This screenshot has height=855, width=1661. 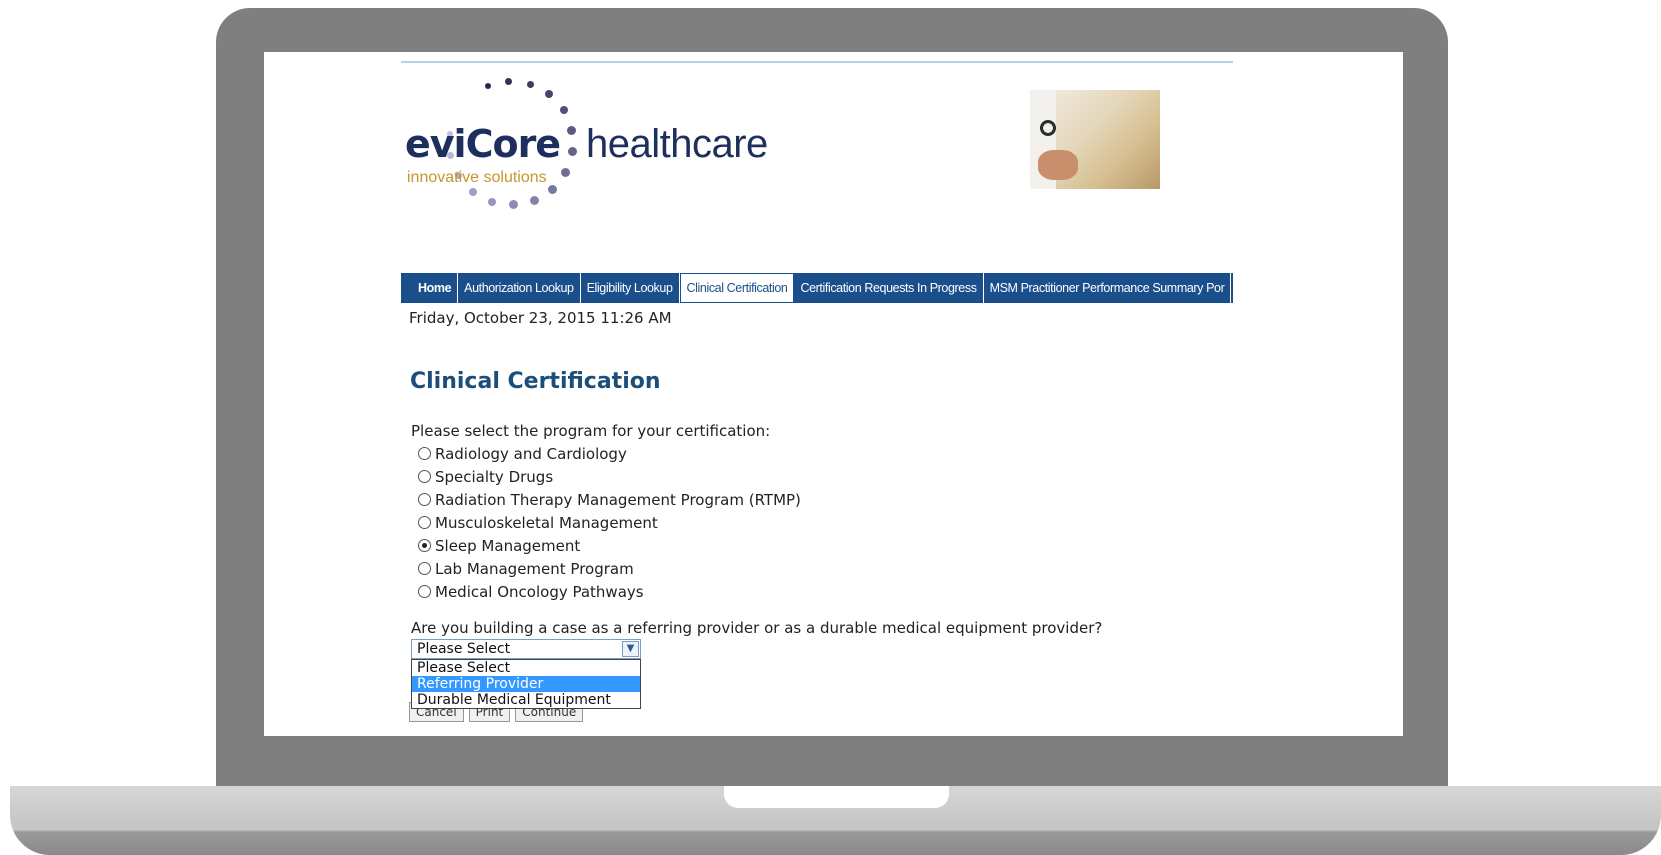 What do you see at coordinates (889, 288) in the screenshot?
I see `nav-item-certification-requests: Certification Requests In Progress` at bounding box center [889, 288].